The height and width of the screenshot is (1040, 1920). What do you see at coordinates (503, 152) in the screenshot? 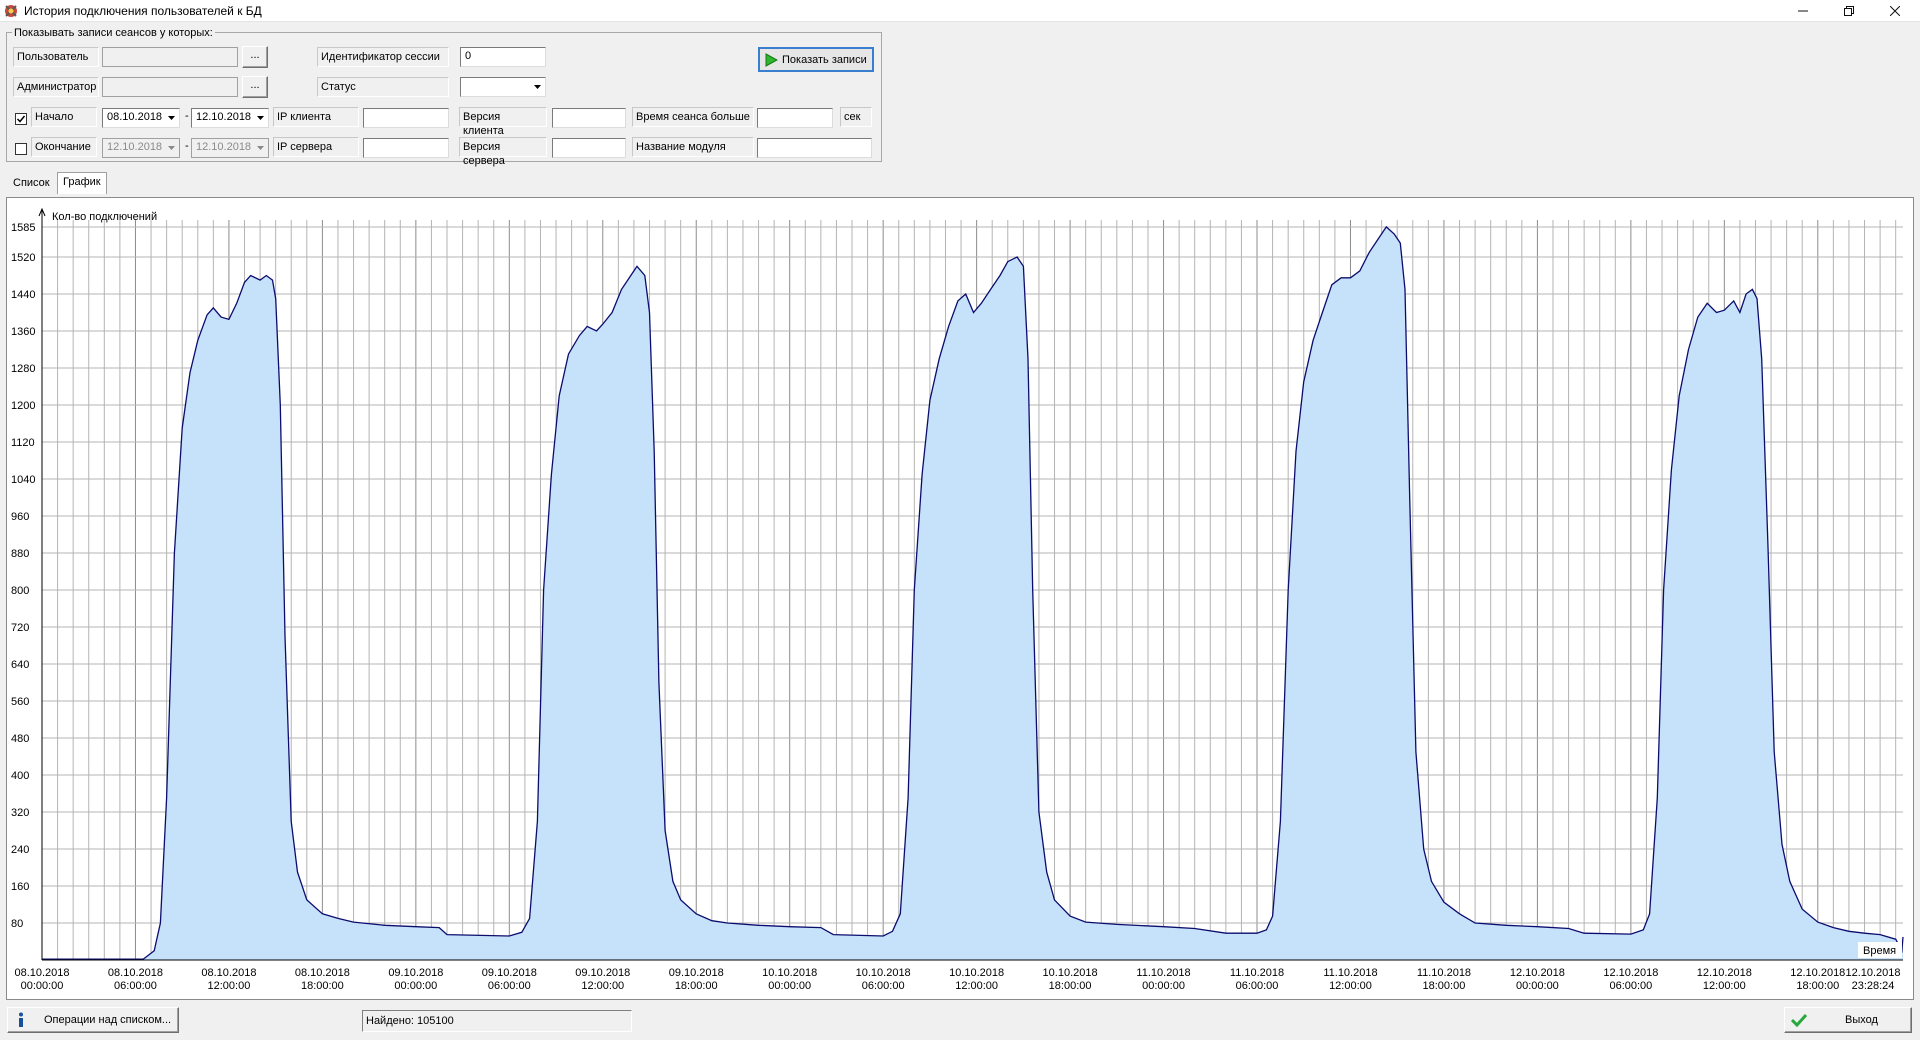
I see `server-version-label: Версия сервера` at bounding box center [503, 152].